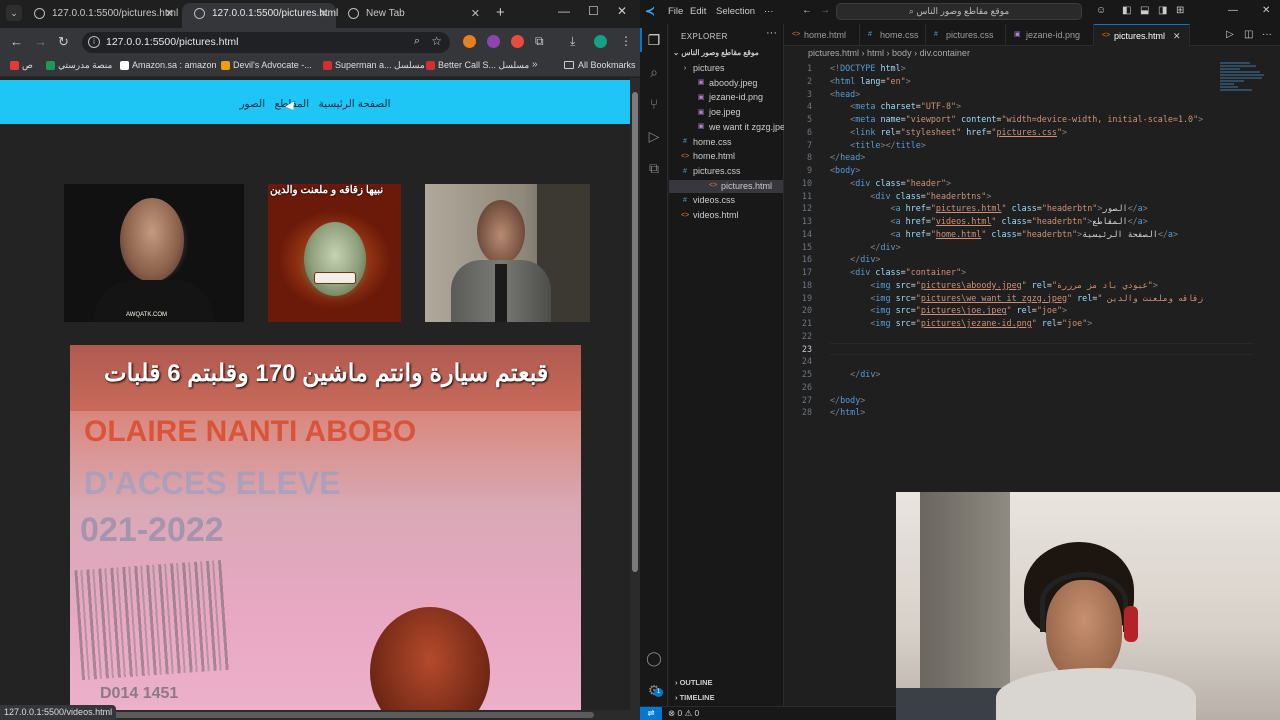 The height and width of the screenshot is (720, 1280). Describe the element at coordinates (1019, 361) in the screenshot. I see `code-line: 24` at that location.